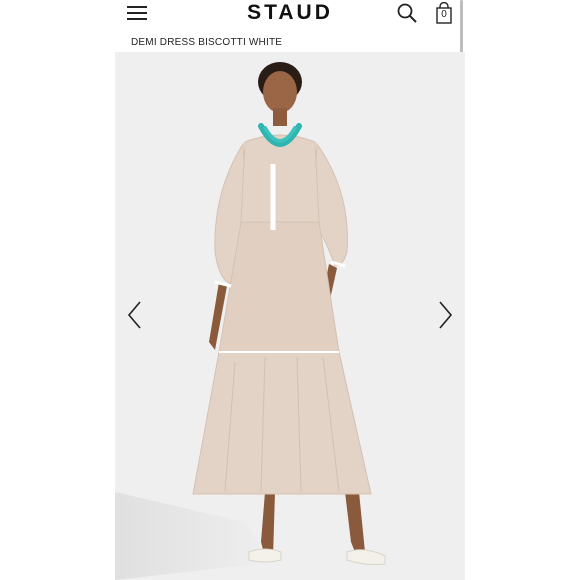  I want to click on shopping-bag-button: 0, so click(444, 13).